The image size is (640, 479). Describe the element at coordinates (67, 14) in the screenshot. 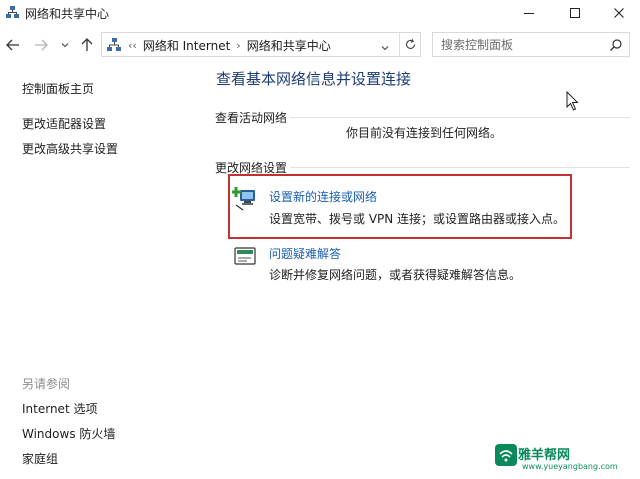

I see `window-title: 网络和共享中心` at that location.